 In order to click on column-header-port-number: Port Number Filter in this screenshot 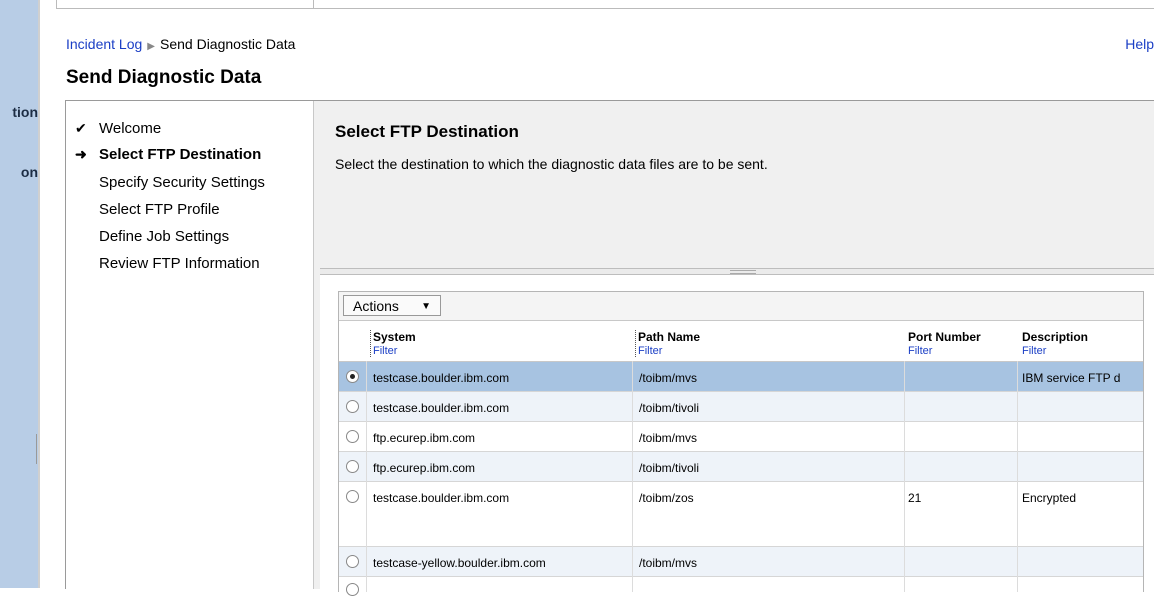, I will do `click(944, 343)`.